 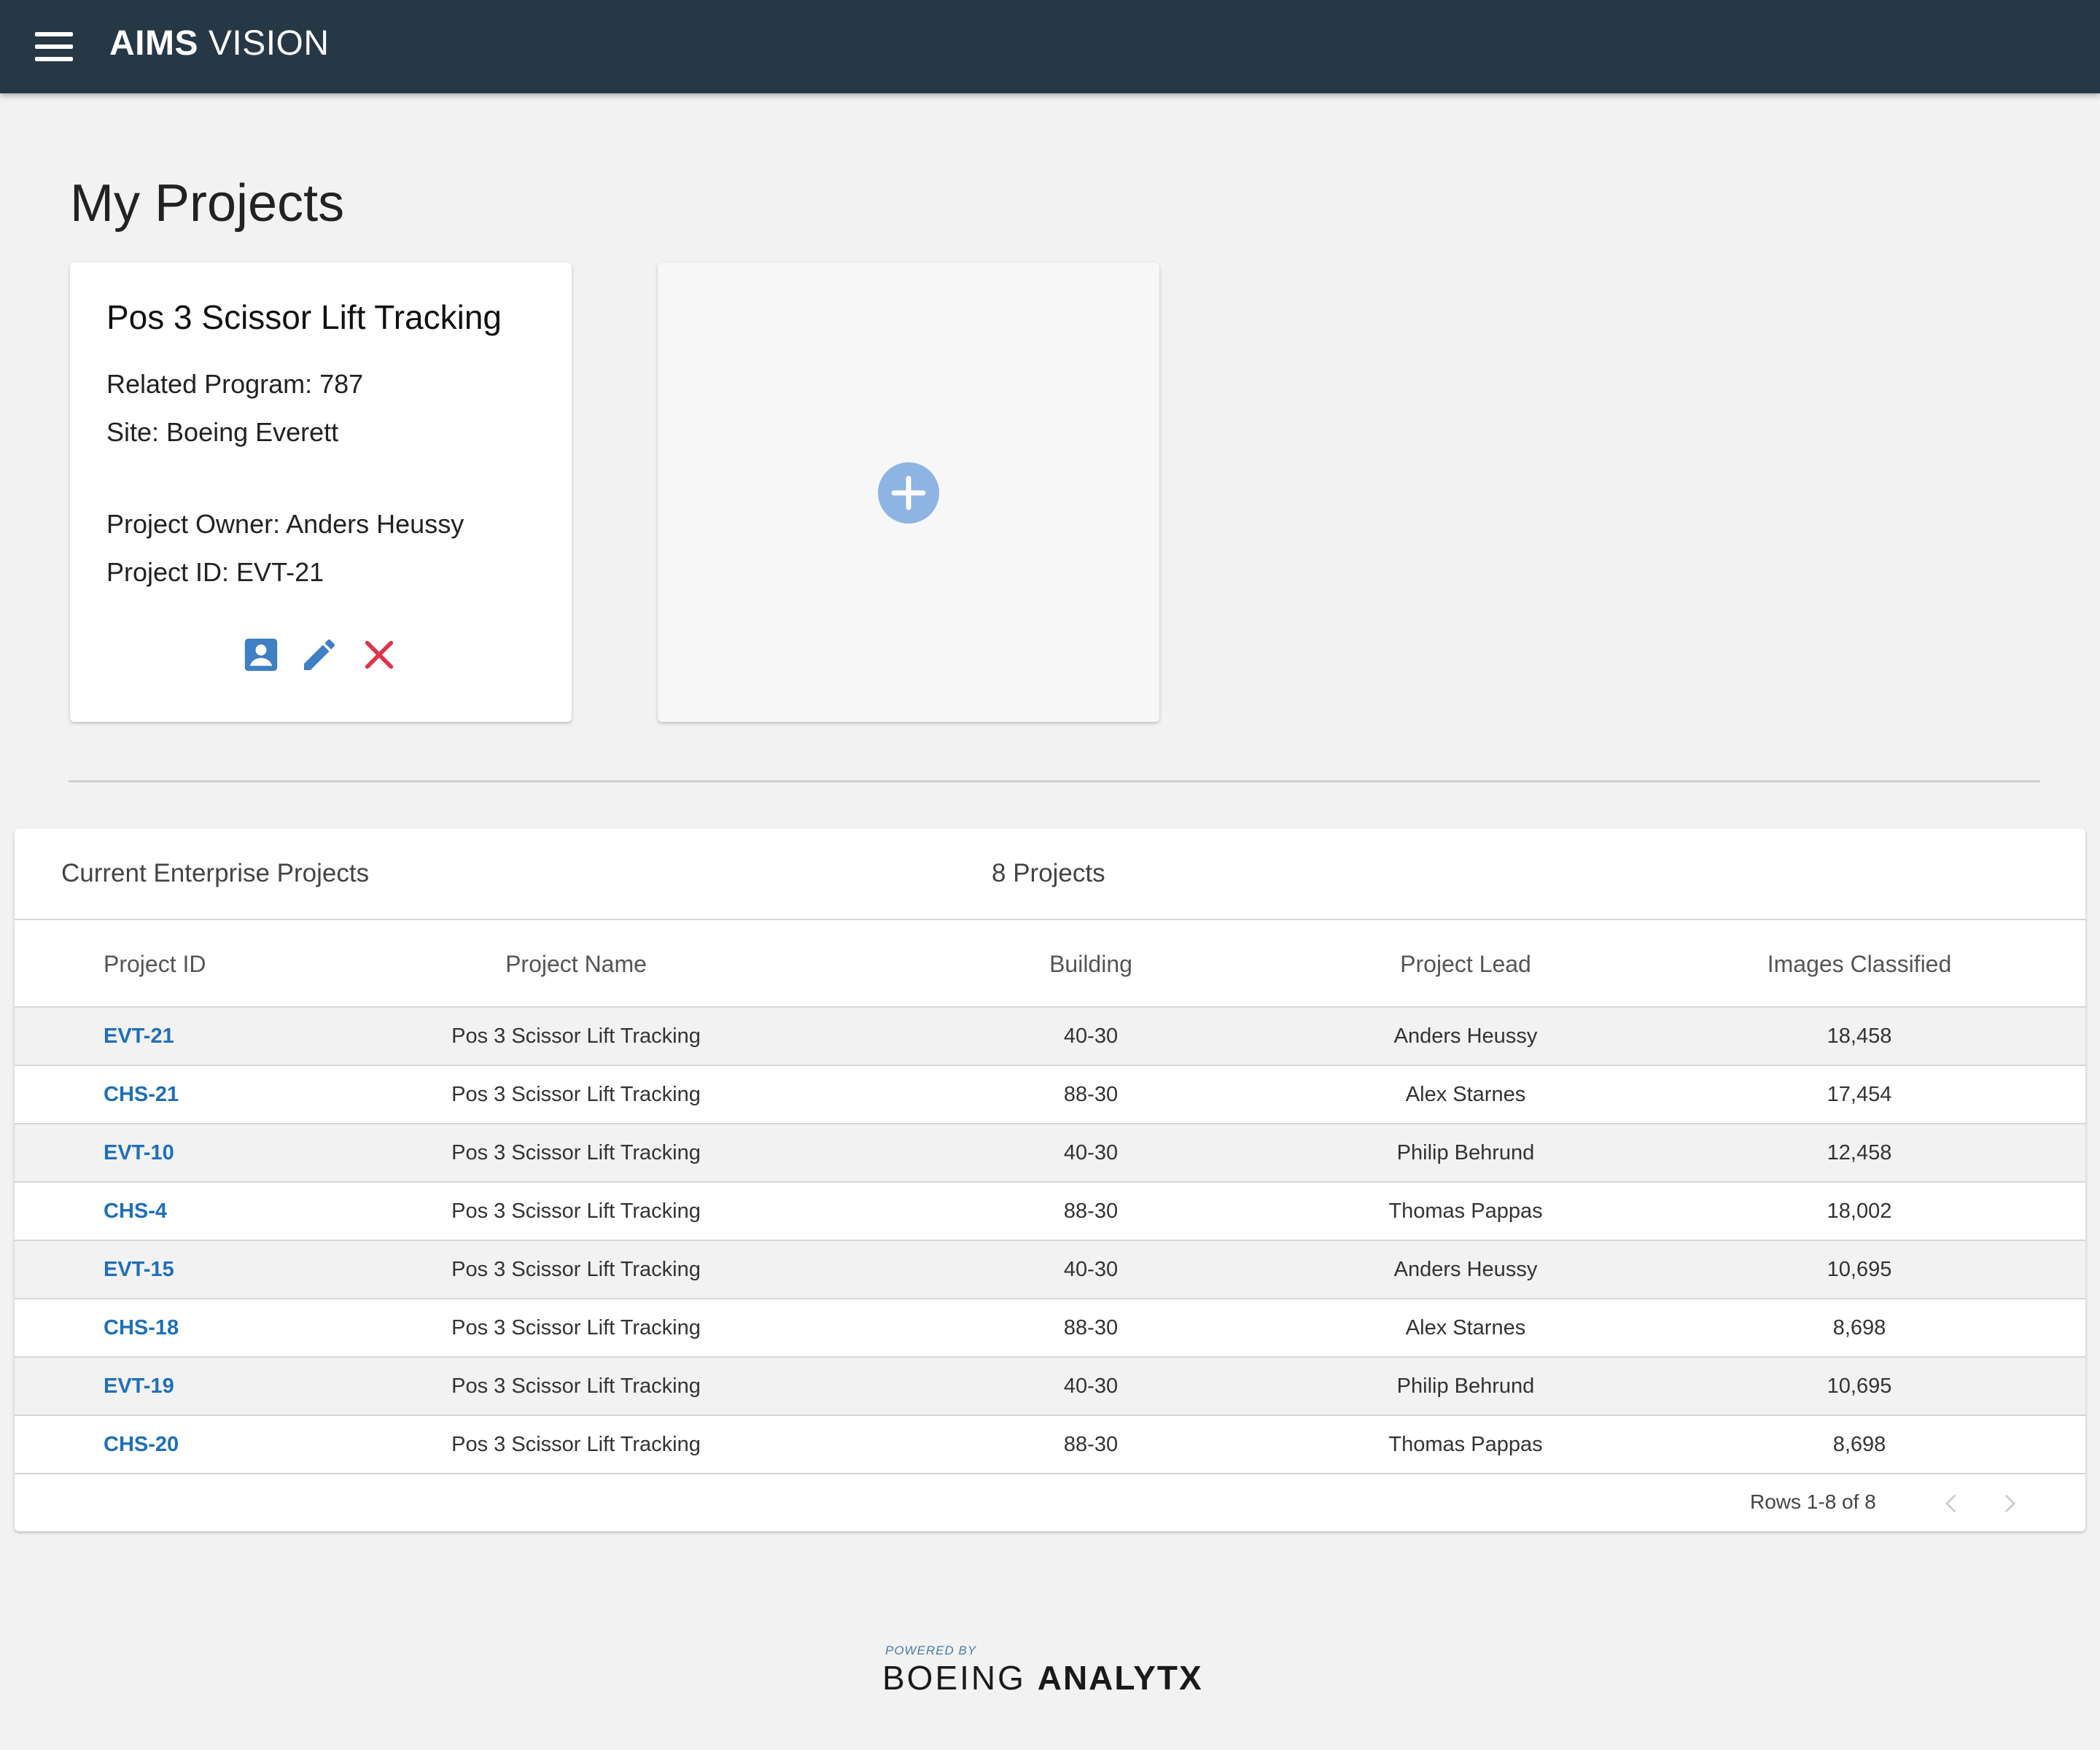 I want to click on close-icon, so click(x=379, y=654).